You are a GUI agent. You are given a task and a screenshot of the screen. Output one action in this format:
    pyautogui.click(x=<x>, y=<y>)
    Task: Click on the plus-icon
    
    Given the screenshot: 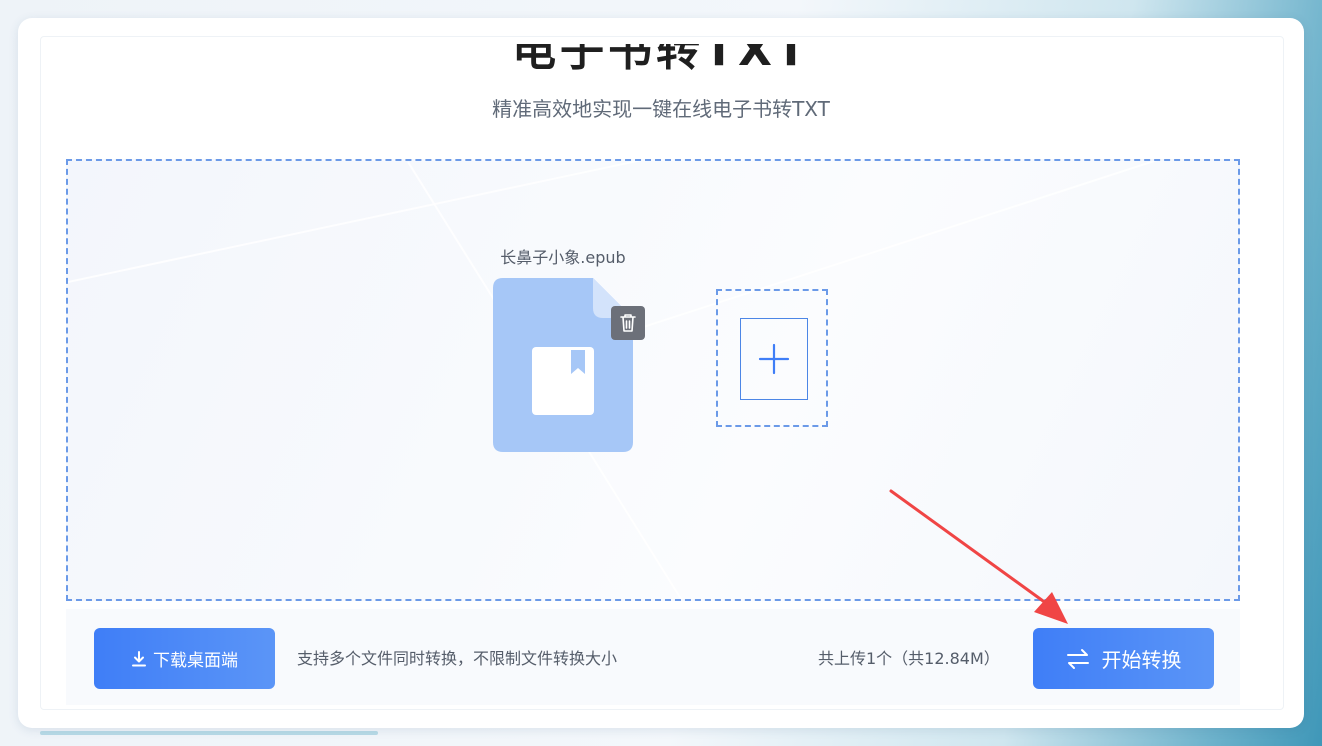 What is the action you would take?
    pyautogui.click(x=774, y=359)
    